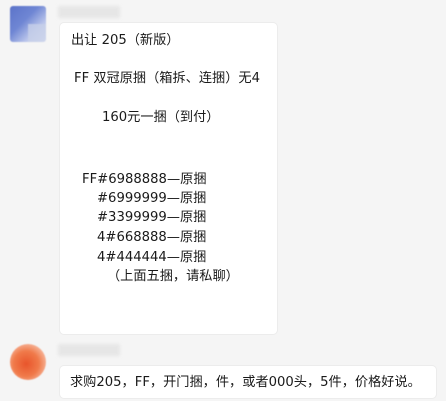 This screenshot has width=446, height=401. Describe the element at coordinates (161, 117) in the screenshot. I see `message-line: 160元一捆（到付）` at that location.